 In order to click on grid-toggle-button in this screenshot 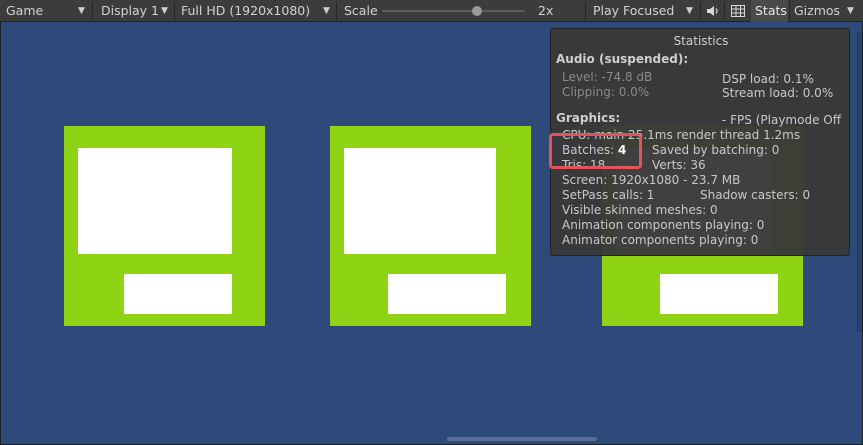, I will do `click(738, 11)`.